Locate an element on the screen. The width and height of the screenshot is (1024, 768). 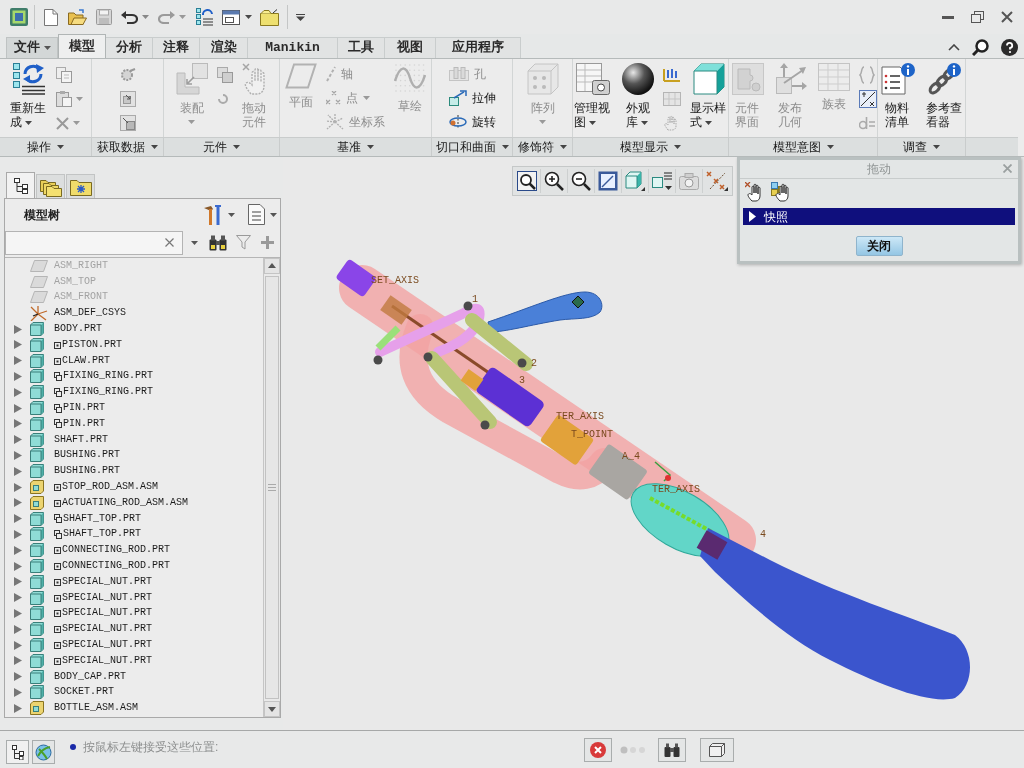
section-header: 快照 is located at coordinates (879, 216).